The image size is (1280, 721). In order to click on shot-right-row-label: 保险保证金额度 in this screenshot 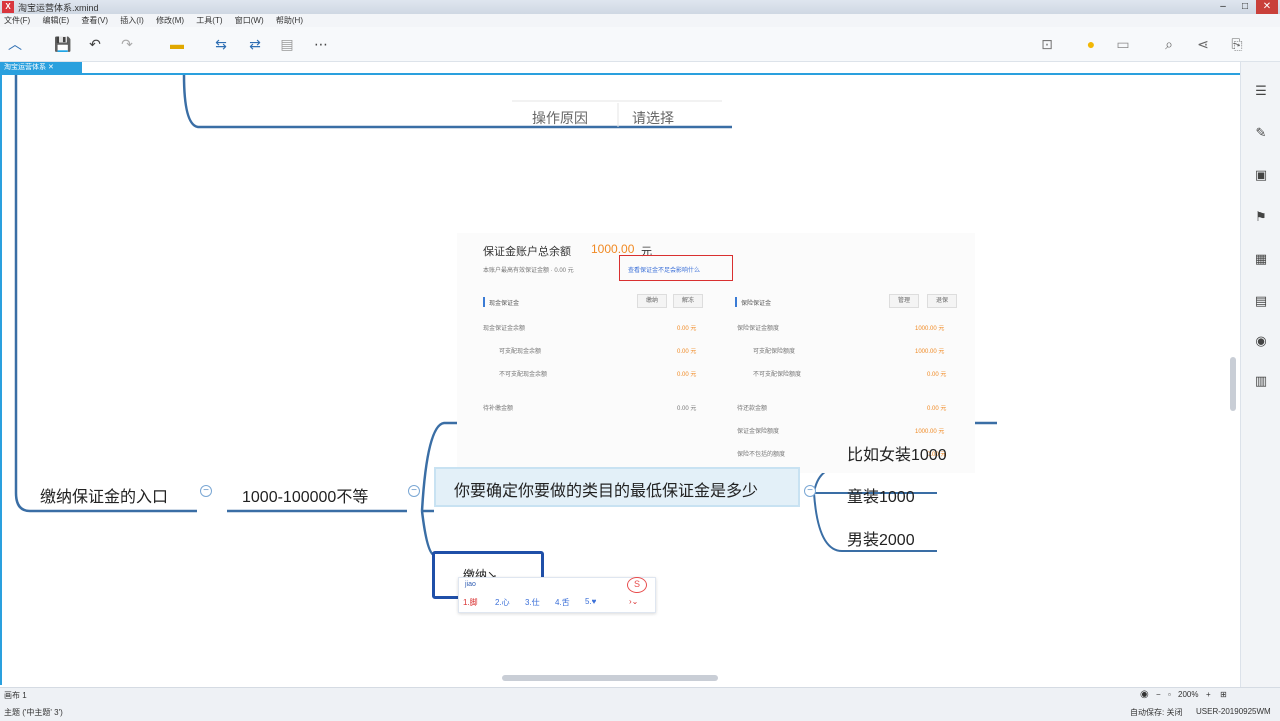, I will do `click(758, 329)`.